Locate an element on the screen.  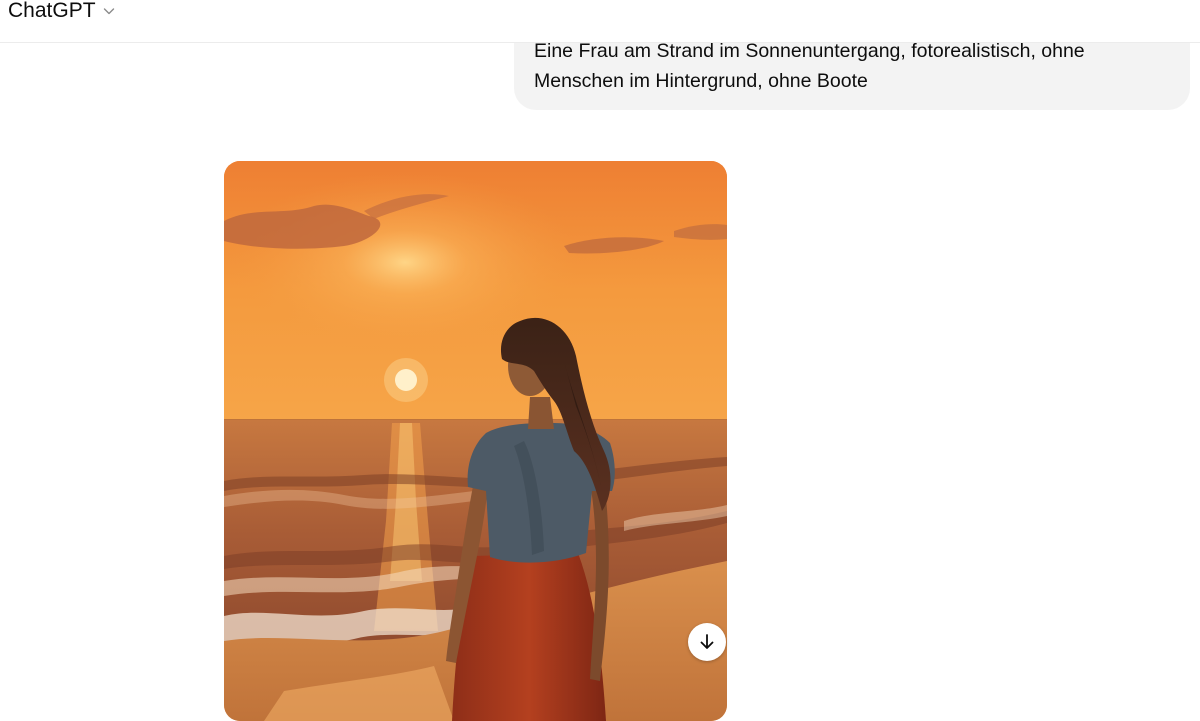
top-bar: ChatGPT is located at coordinates (600, 21).